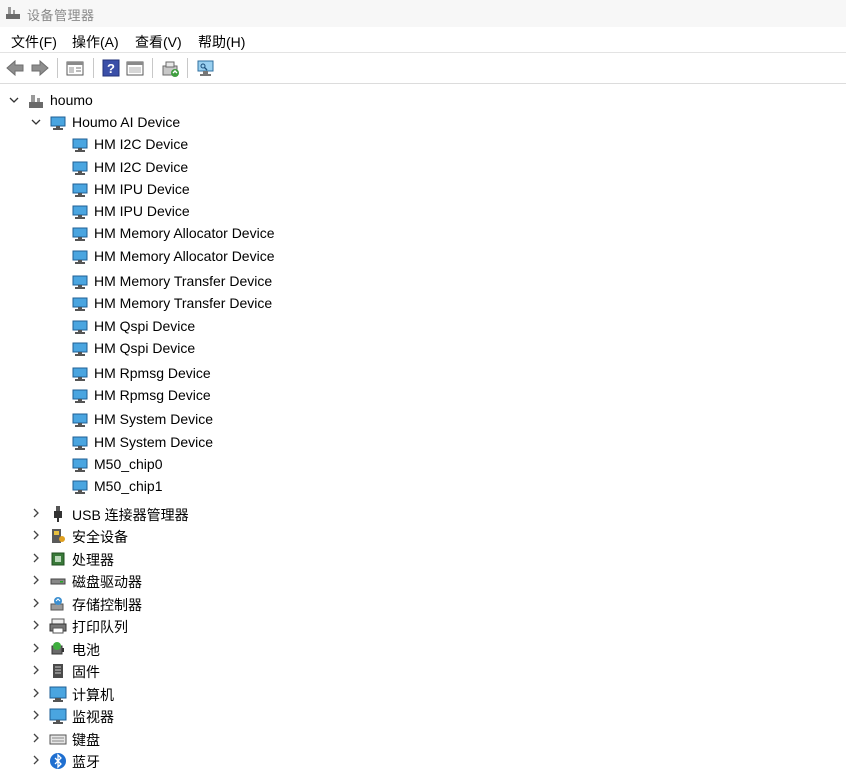  I want to click on printer-icon, so click(58, 626).